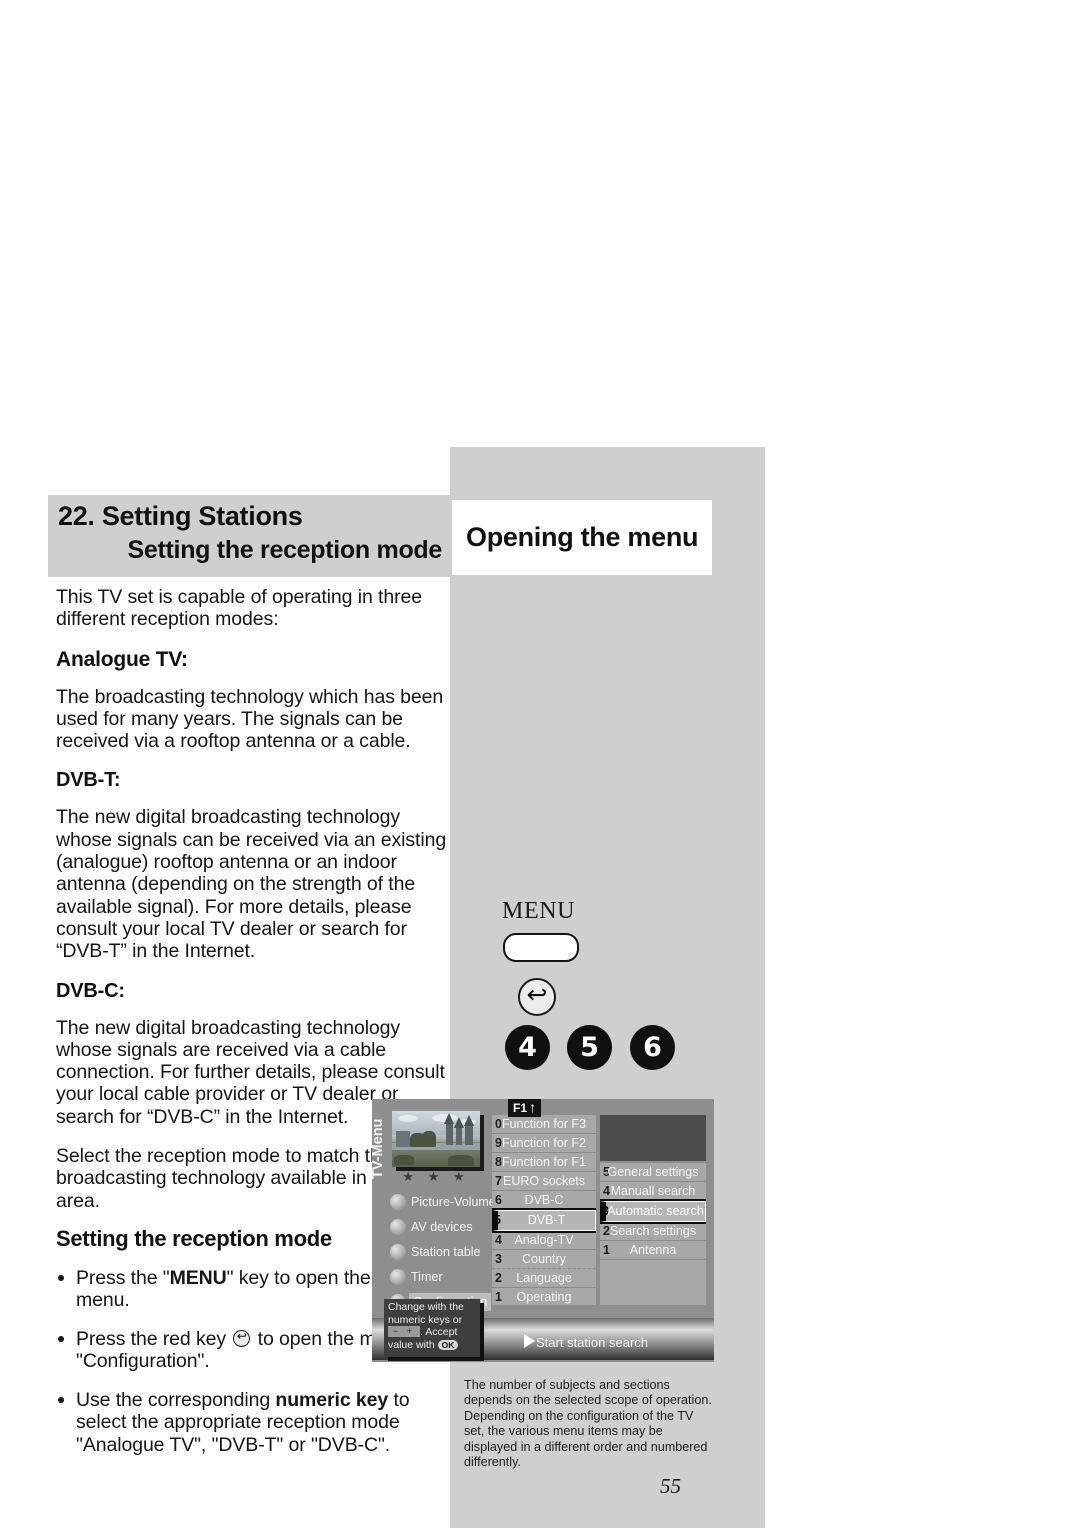 This screenshot has width=1080, height=1528. What do you see at coordinates (520, 1108) in the screenshot?
I see `f1-badge-label: F1` at bounding box center [520, 1108].